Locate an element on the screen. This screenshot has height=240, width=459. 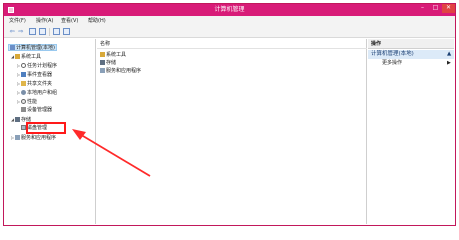
maximize-button: □ is located at coordinates (435, 8).